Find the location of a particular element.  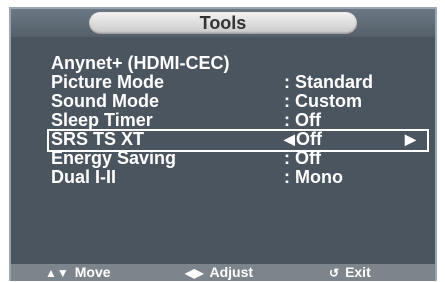

footer-adjust-label: Adjust is located at coordinates (231, 272).